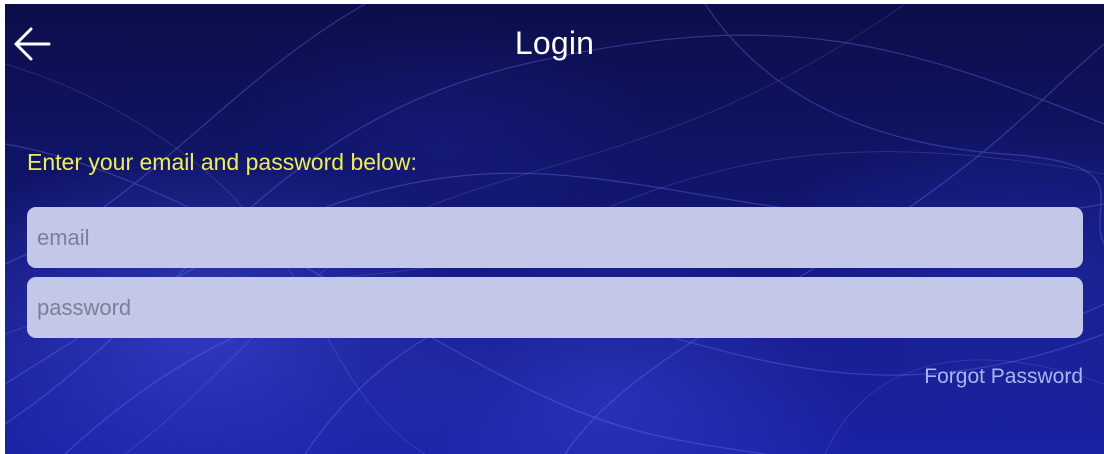  I want to click on page-title: Login, so click(554, 43).